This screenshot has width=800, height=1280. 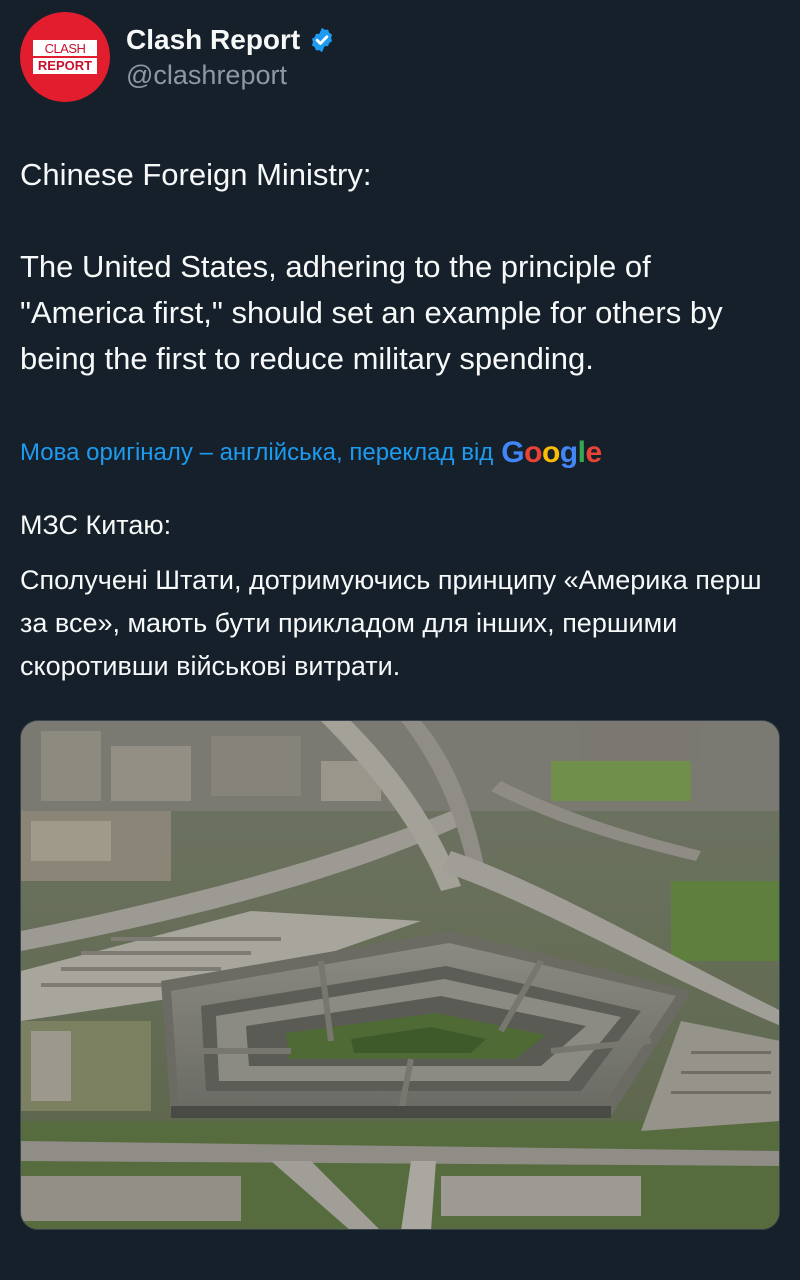 What do you see at coordinates (196, 174) in the screenshot?
I see `tweet-text-line: Chinese Foreign Ministry:` at bounding box center [196, 174].